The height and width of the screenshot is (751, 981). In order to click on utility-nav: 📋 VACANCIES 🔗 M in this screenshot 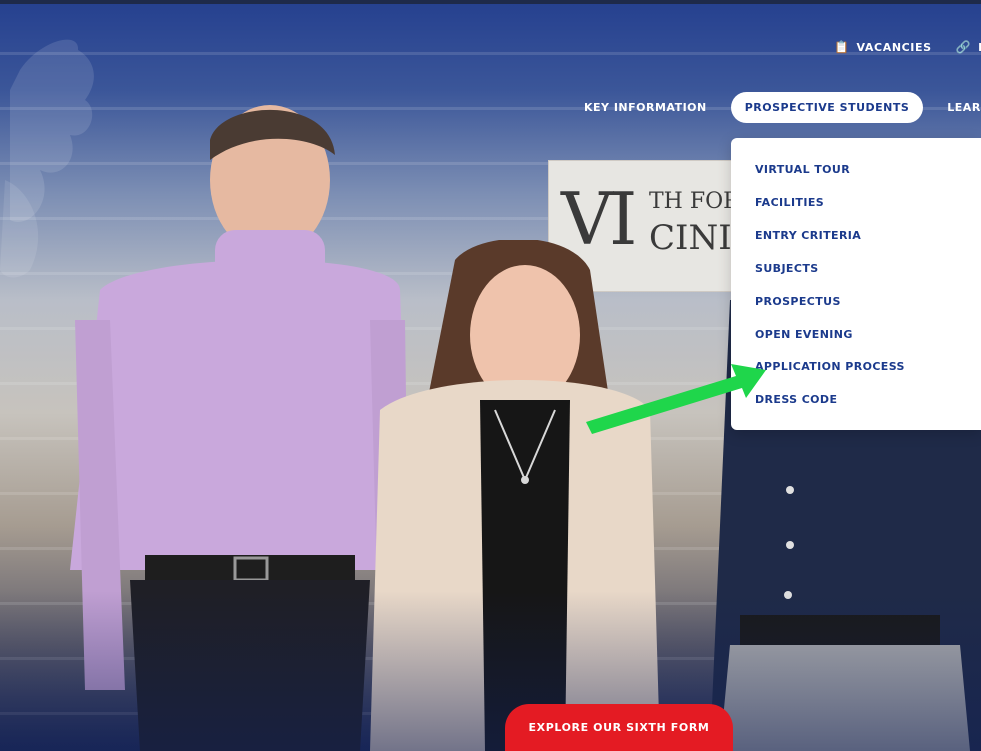, I will do `click(907, 47)`.